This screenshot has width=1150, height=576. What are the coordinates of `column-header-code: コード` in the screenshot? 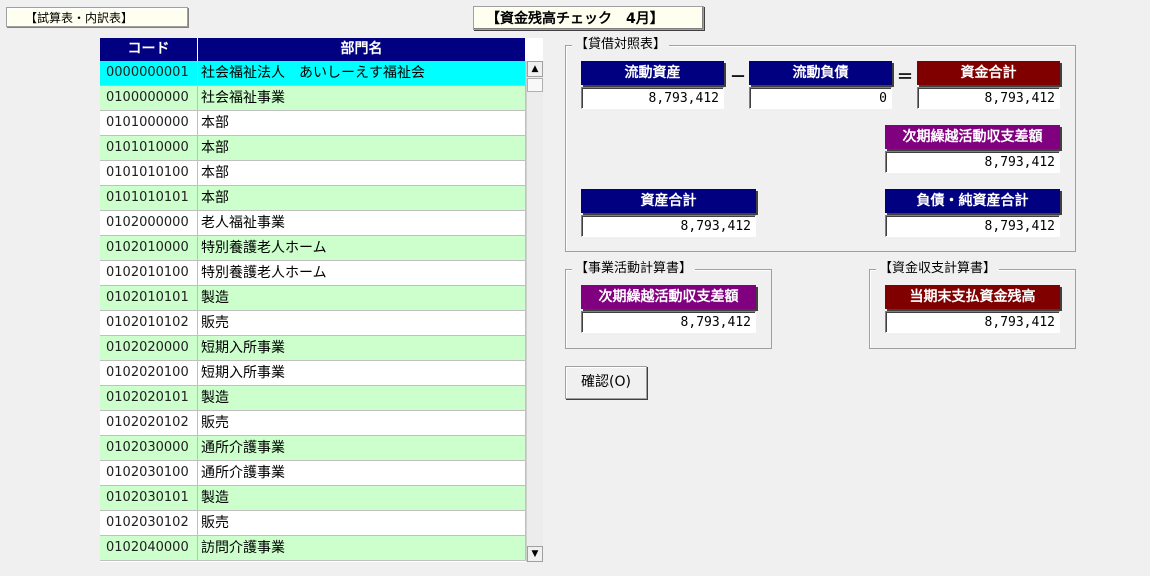 It's located at (149, 49).